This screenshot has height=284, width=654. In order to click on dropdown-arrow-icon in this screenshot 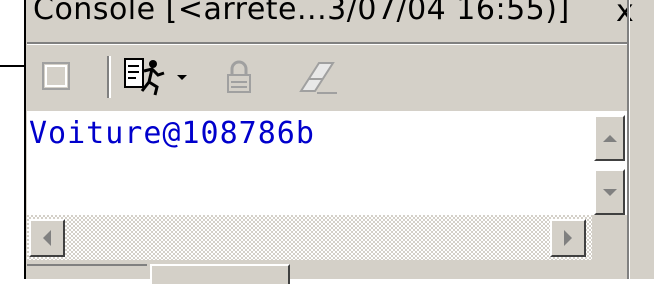, I will do `click(182, 77)`.